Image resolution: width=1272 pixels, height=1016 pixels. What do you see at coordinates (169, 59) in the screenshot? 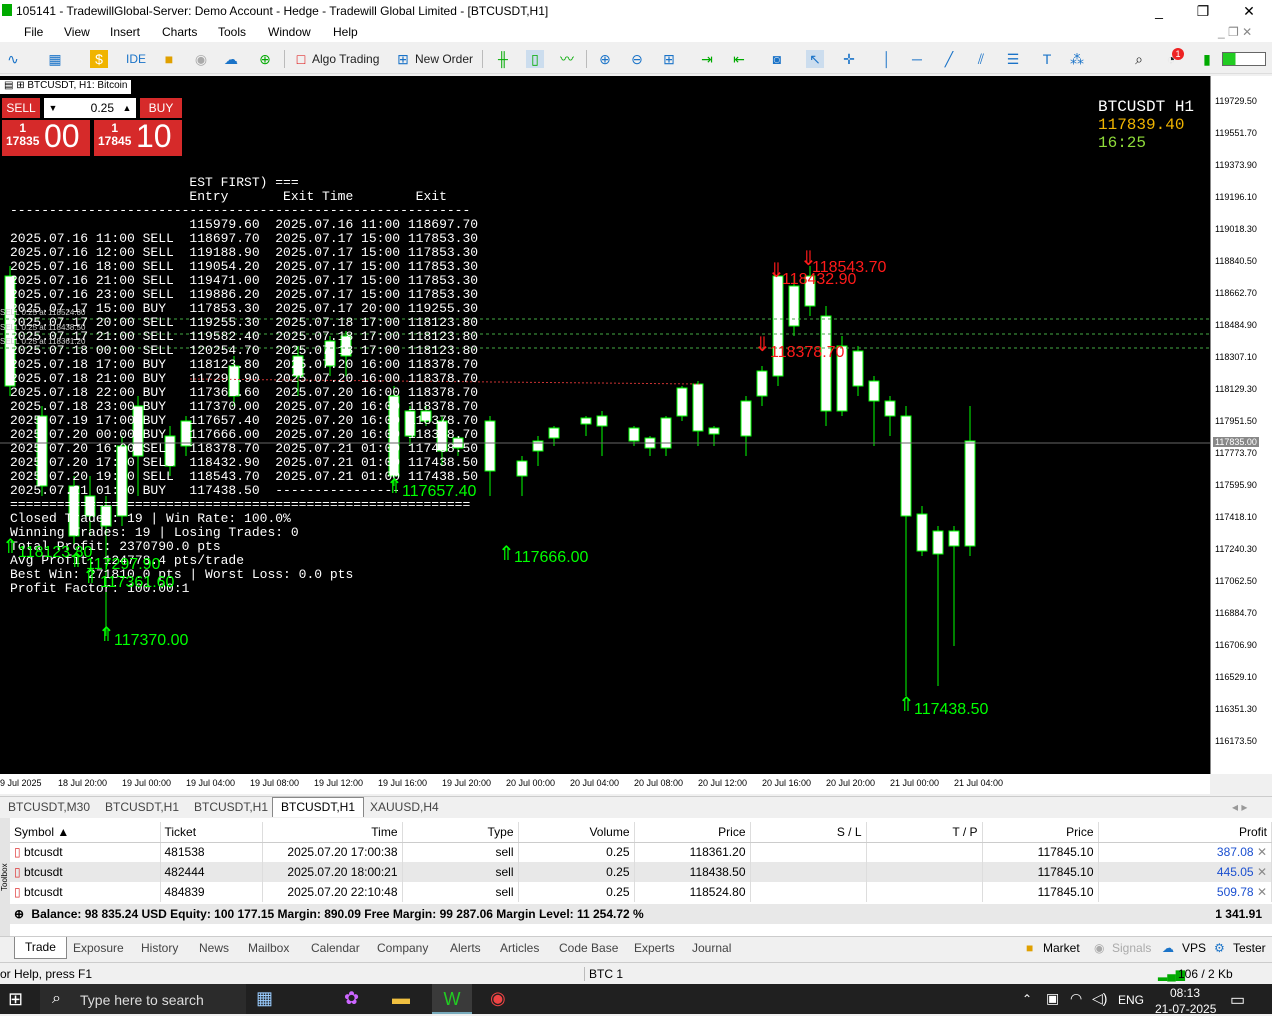
I see `lock-icon: ■` at bounding box center [169, 59].